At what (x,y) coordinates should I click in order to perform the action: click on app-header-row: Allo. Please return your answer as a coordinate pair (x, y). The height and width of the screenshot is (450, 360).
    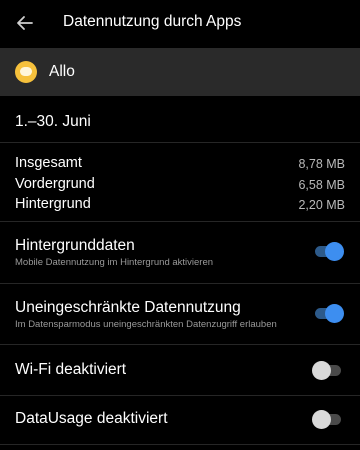
    Looking at the image, I should click on (180, 72).